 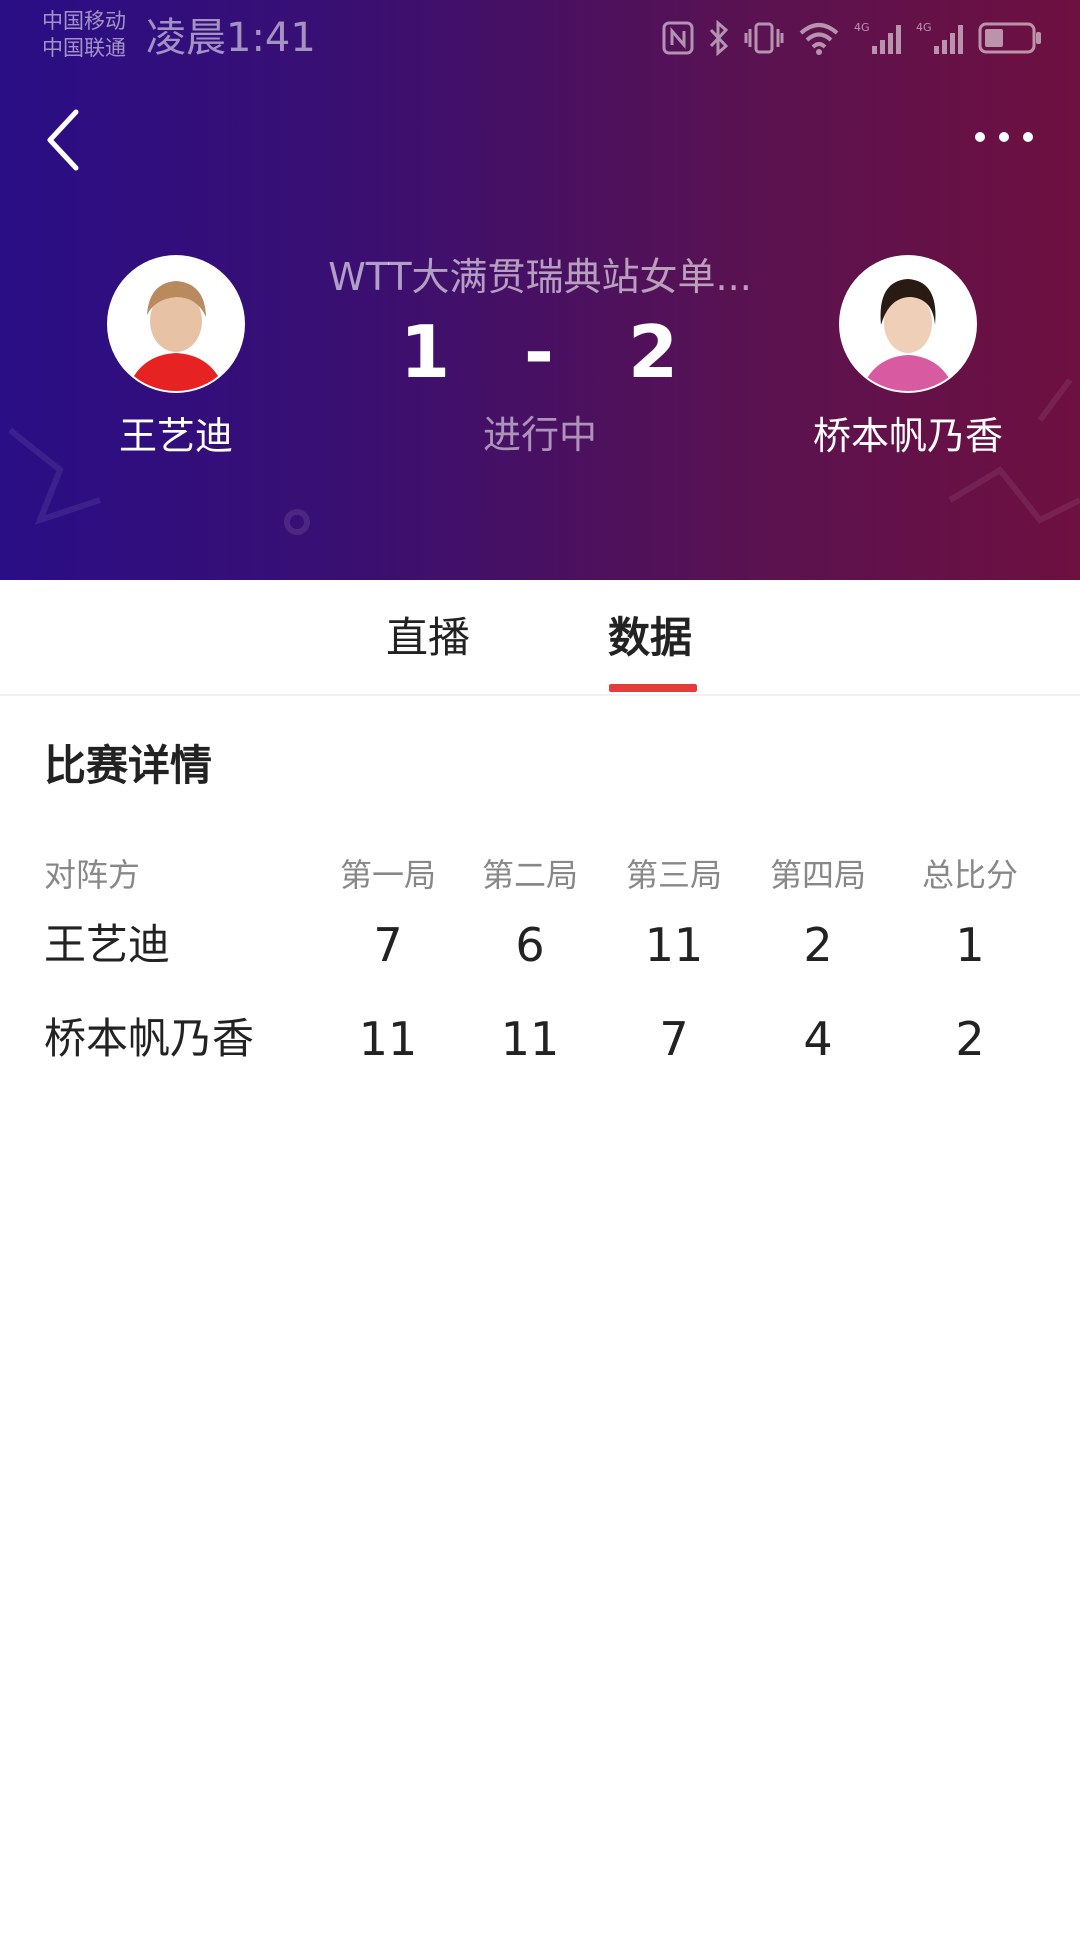 What do you see at coordinates (1009, 38) in the screenshot?
I see `battery-icon` at bounding box center [1009, 38].